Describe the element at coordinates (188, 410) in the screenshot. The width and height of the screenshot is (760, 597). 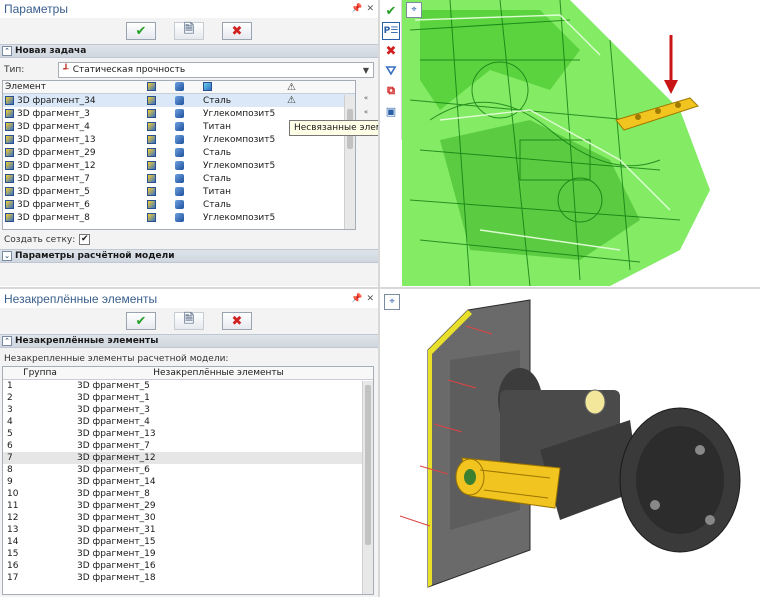
I see `table-row: 3 3D фрагмент_3` at that location.